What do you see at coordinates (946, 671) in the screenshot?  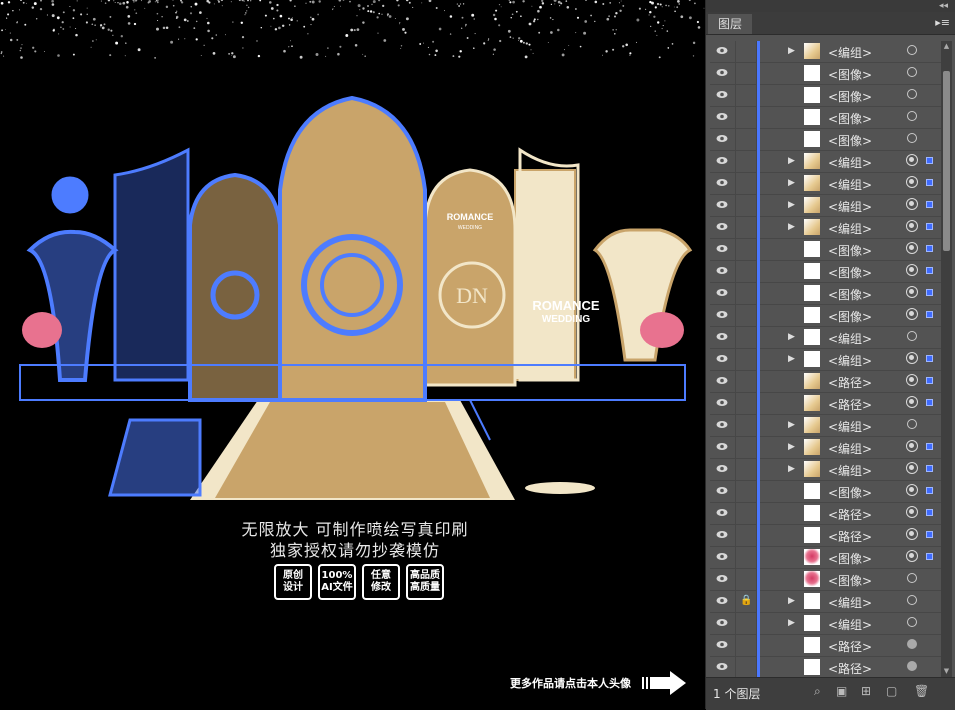 I see `scroll-down-icon: ▼` at bounding box center [946, 671].